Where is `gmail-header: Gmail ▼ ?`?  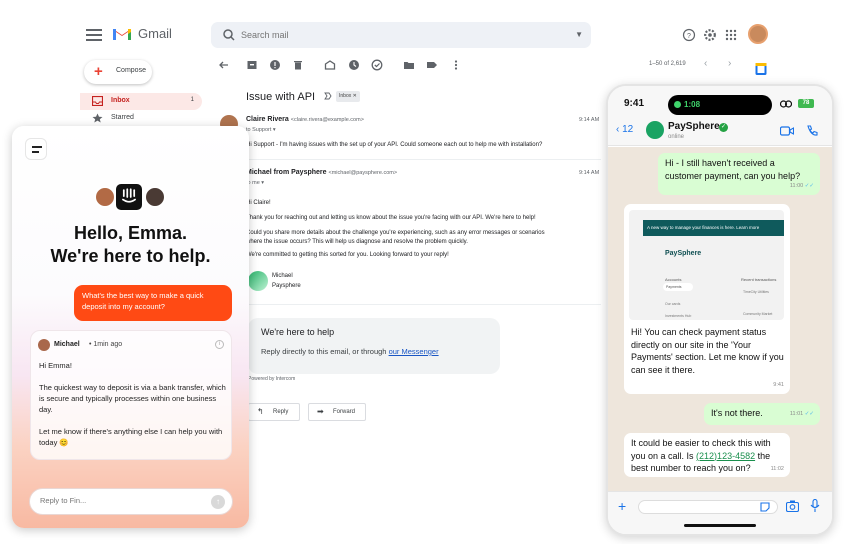
gmail-header: Gmail ▼ ? is located at coordinates (428, 36).